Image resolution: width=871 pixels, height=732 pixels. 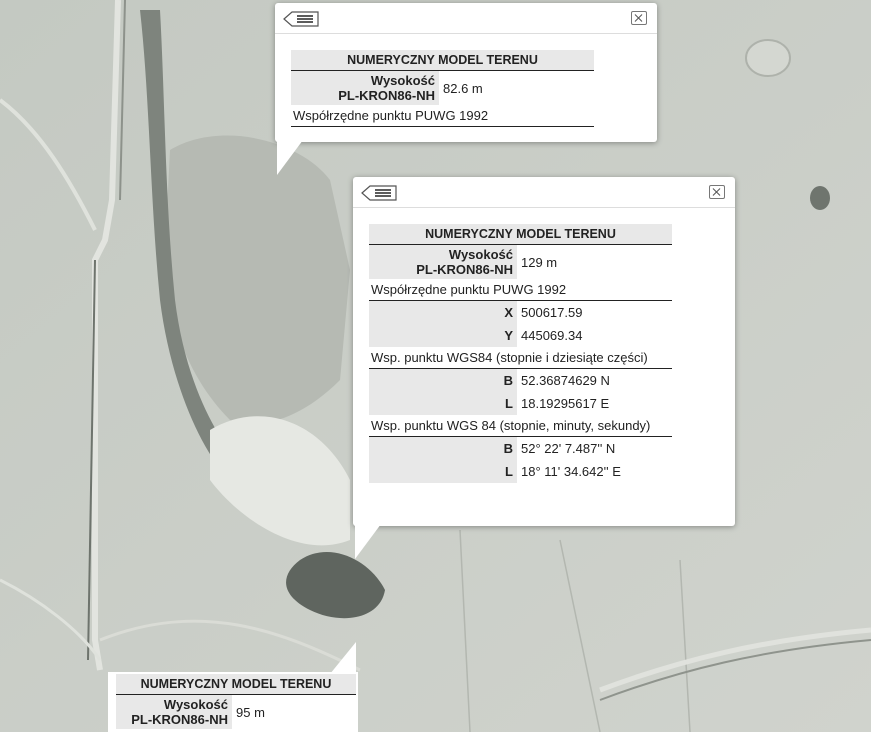 I want to click on height-value: 95 m, so click(x=294, y=711).